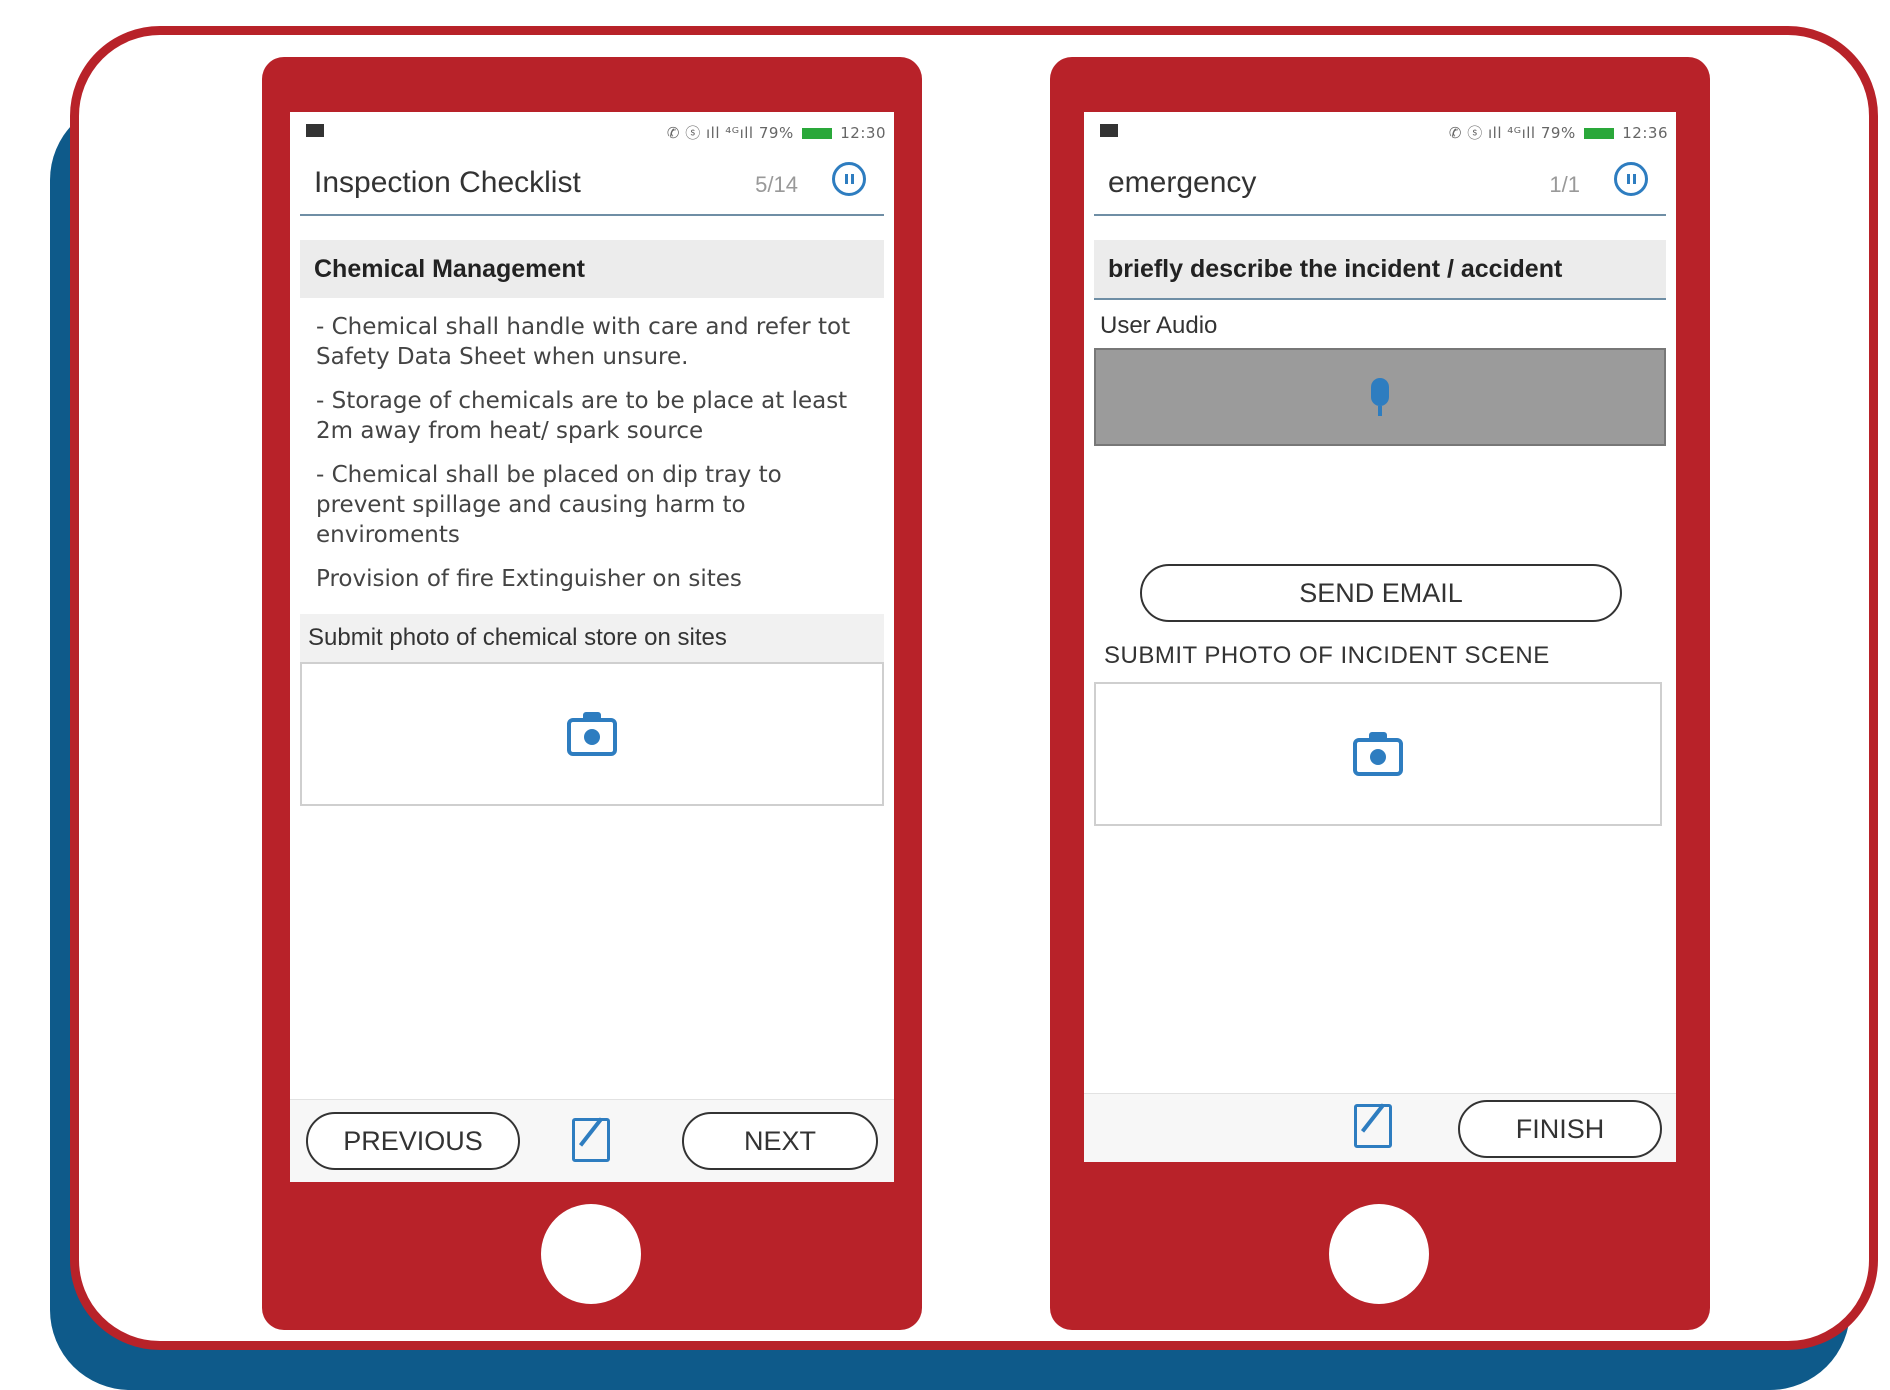  Describe the element at coordinates (1560, 1129) in the screenshot. I see `finish-button: FINISH` at that location.